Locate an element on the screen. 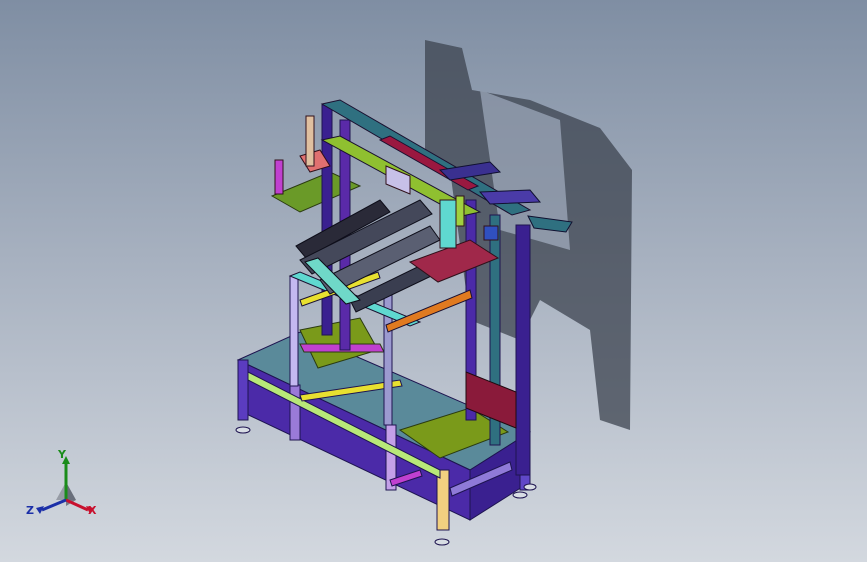 Image resolution: width=867 pixels, height=562 pixels. axis-label-z: Z is located at coordinates (30, 510).